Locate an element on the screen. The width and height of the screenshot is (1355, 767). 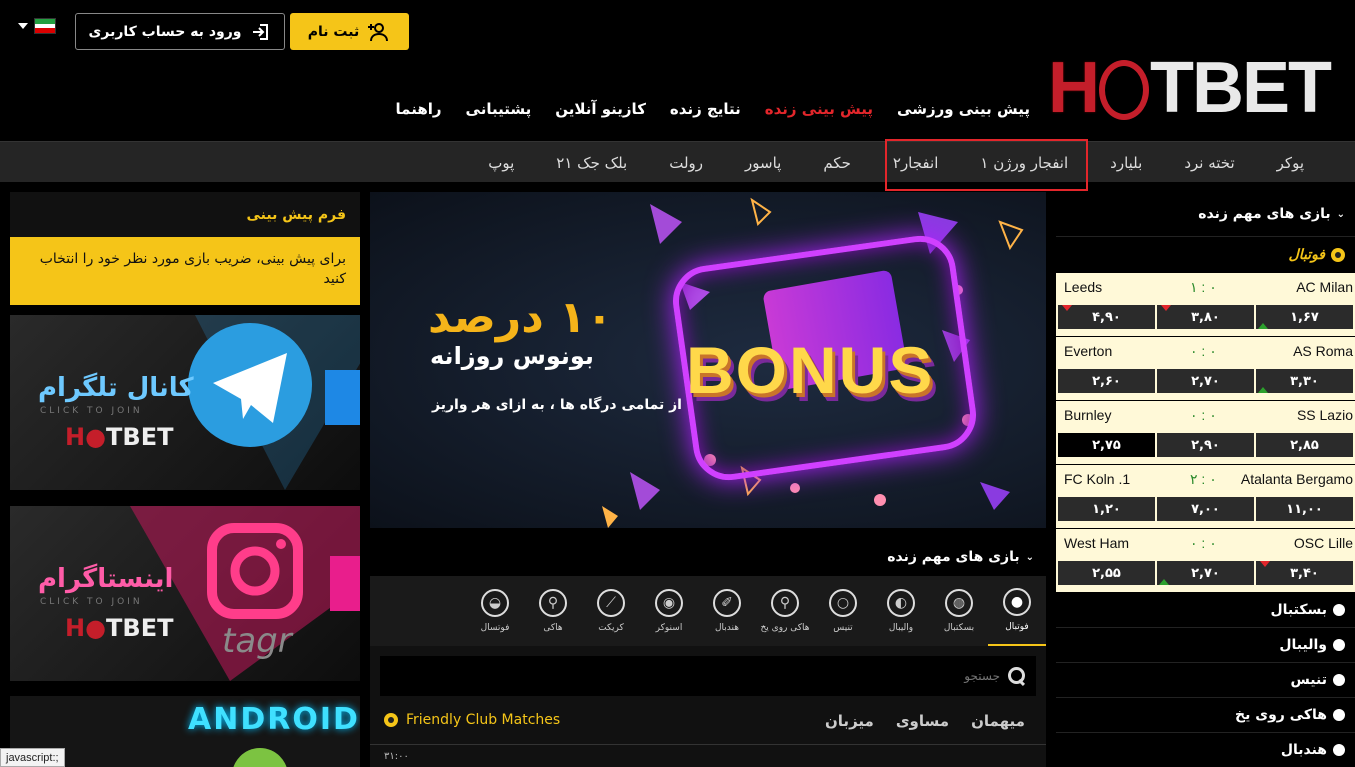
android-robot-icon is located at coordinates (260, 757).